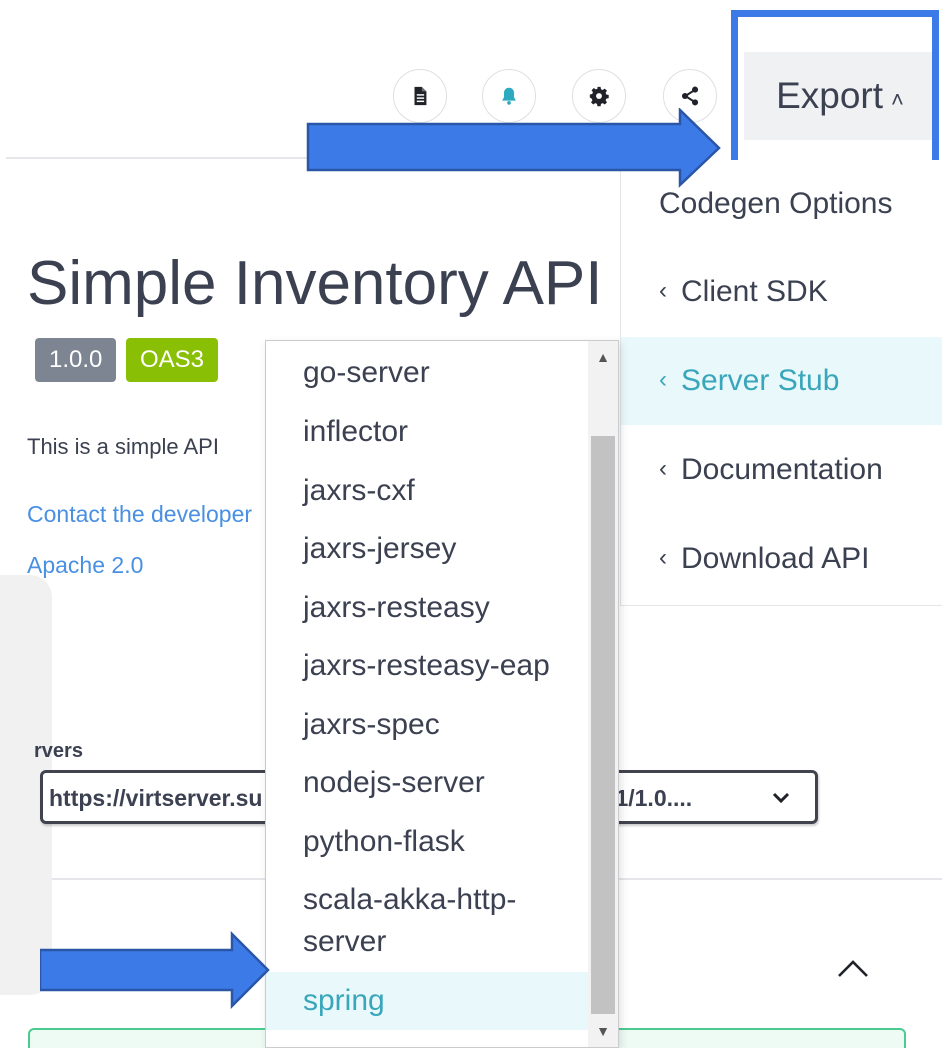  What do you see at coordinates (853, 967) in the screenshot?
I see `chevron-up-icon` at bounding box center [853, 967].